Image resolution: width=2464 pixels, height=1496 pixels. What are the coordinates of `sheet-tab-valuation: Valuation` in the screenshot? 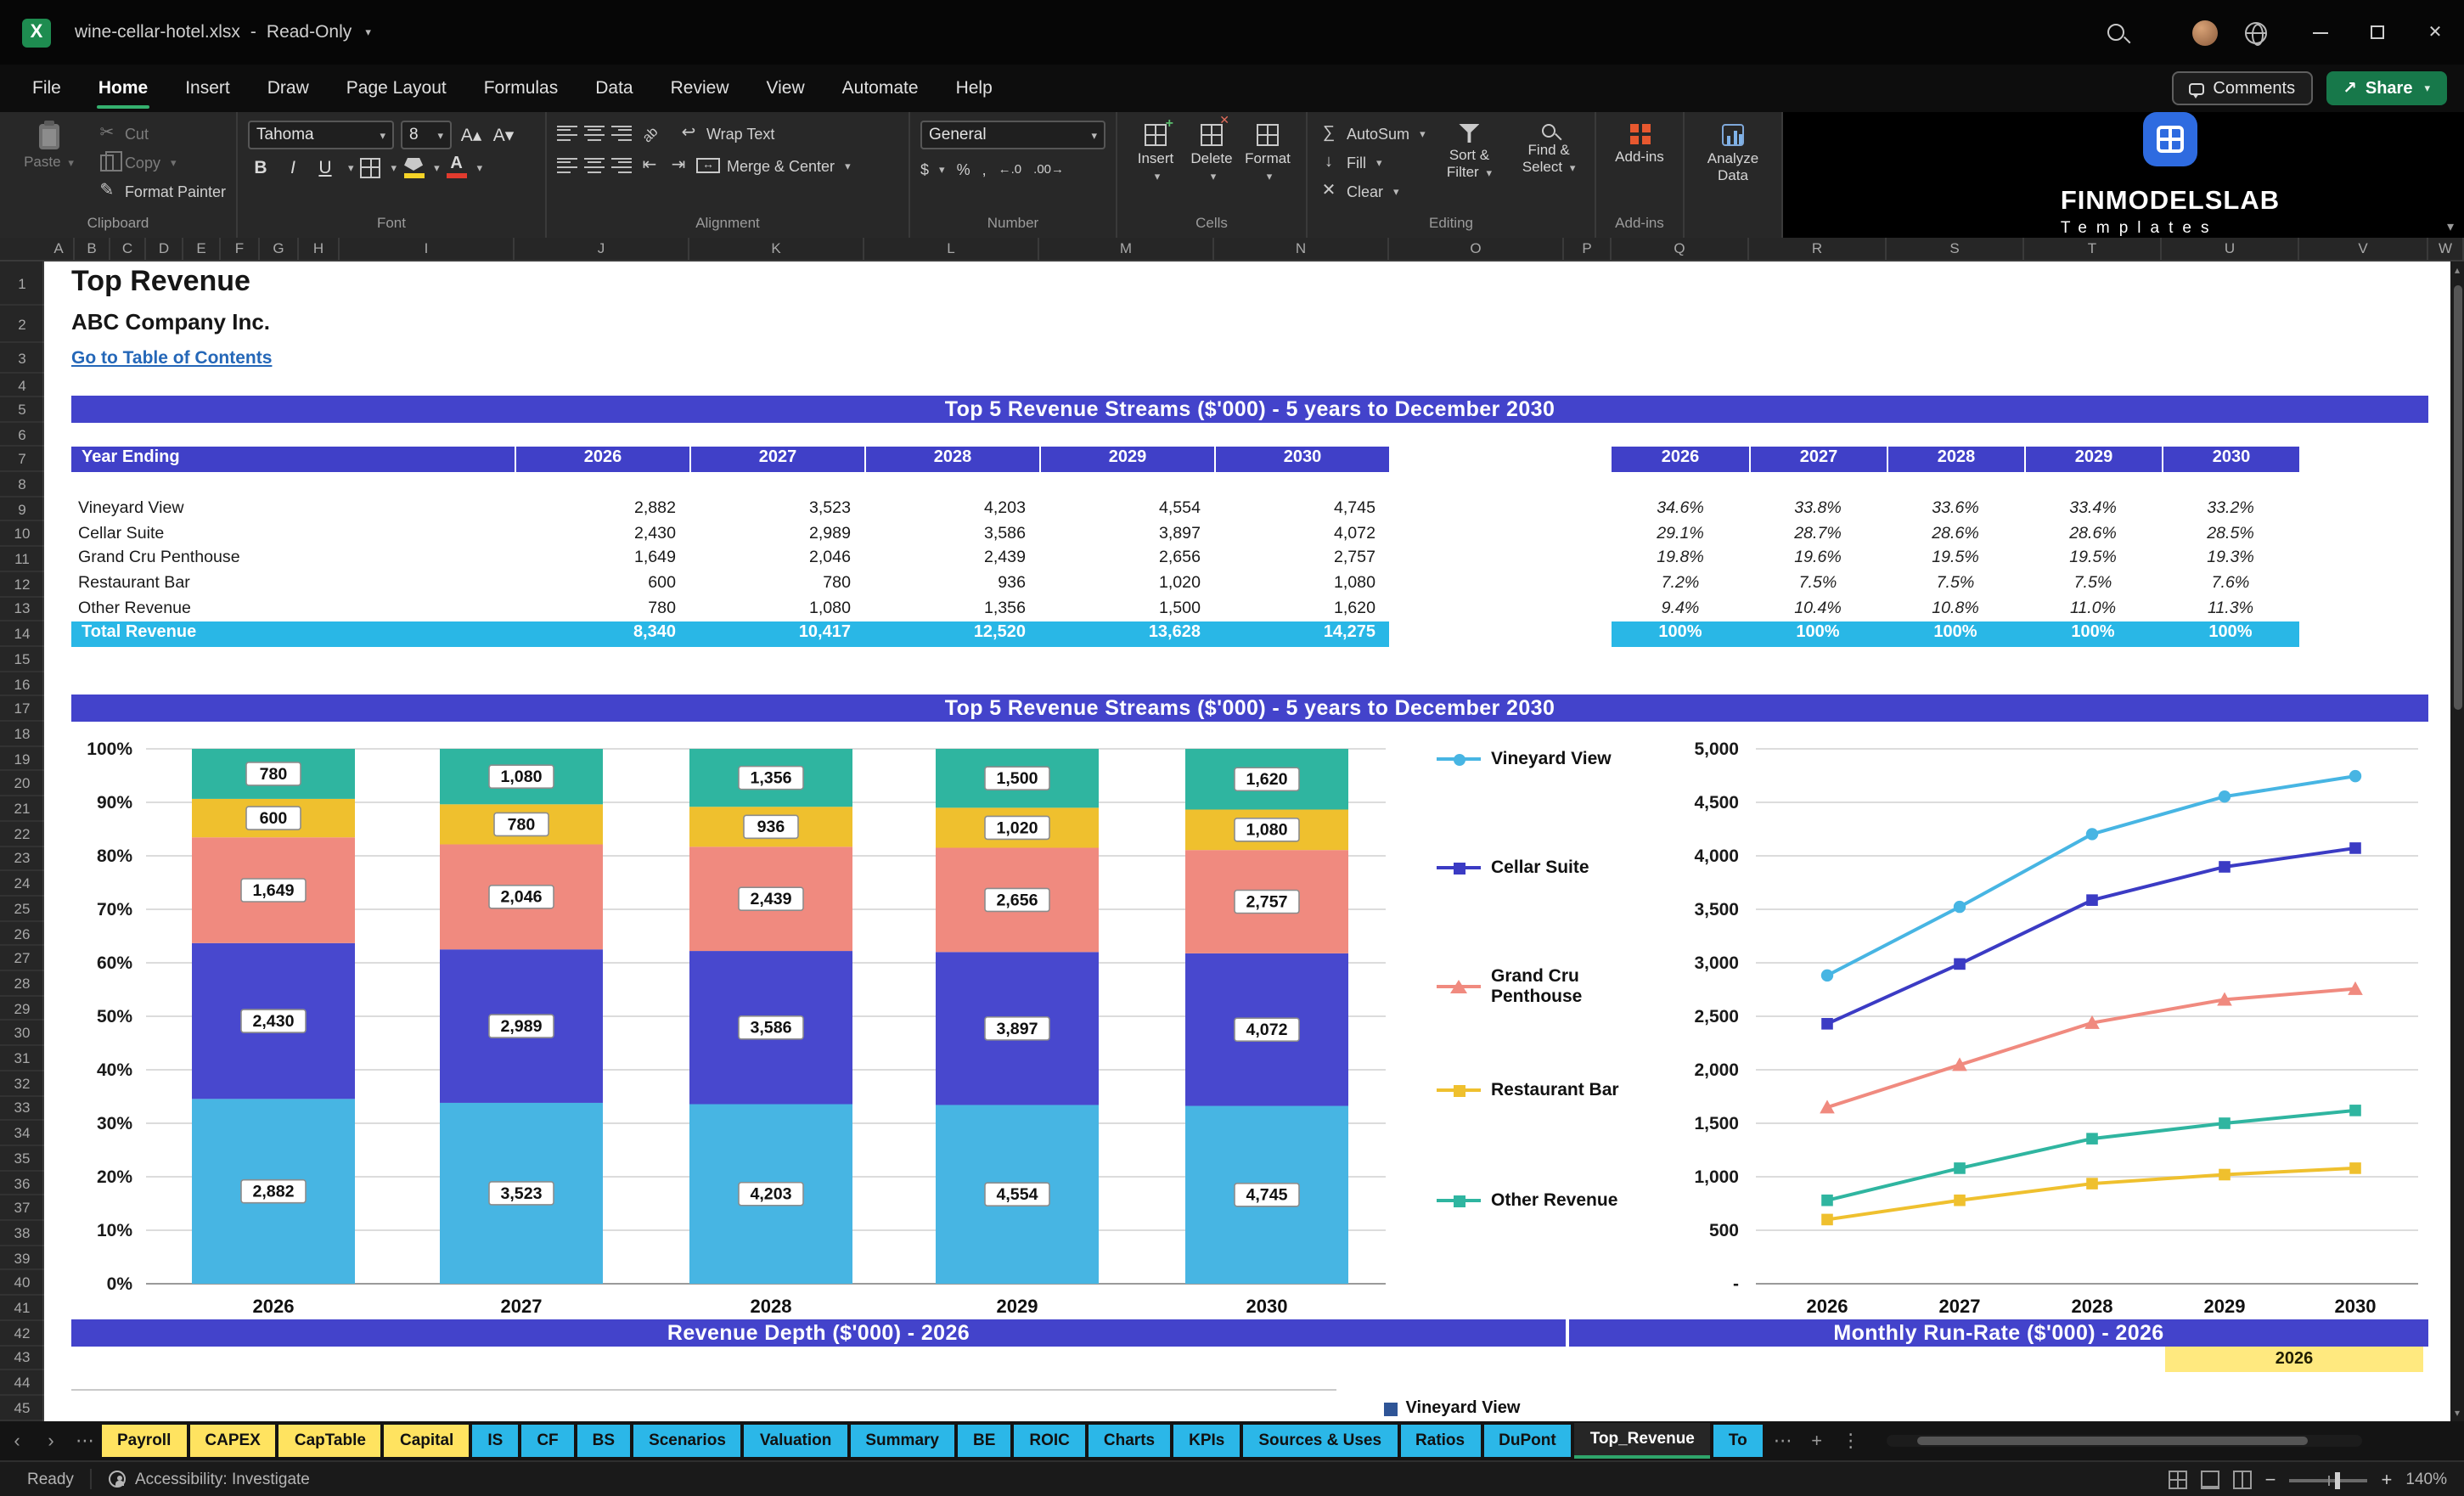 It's located at (795, 1441).